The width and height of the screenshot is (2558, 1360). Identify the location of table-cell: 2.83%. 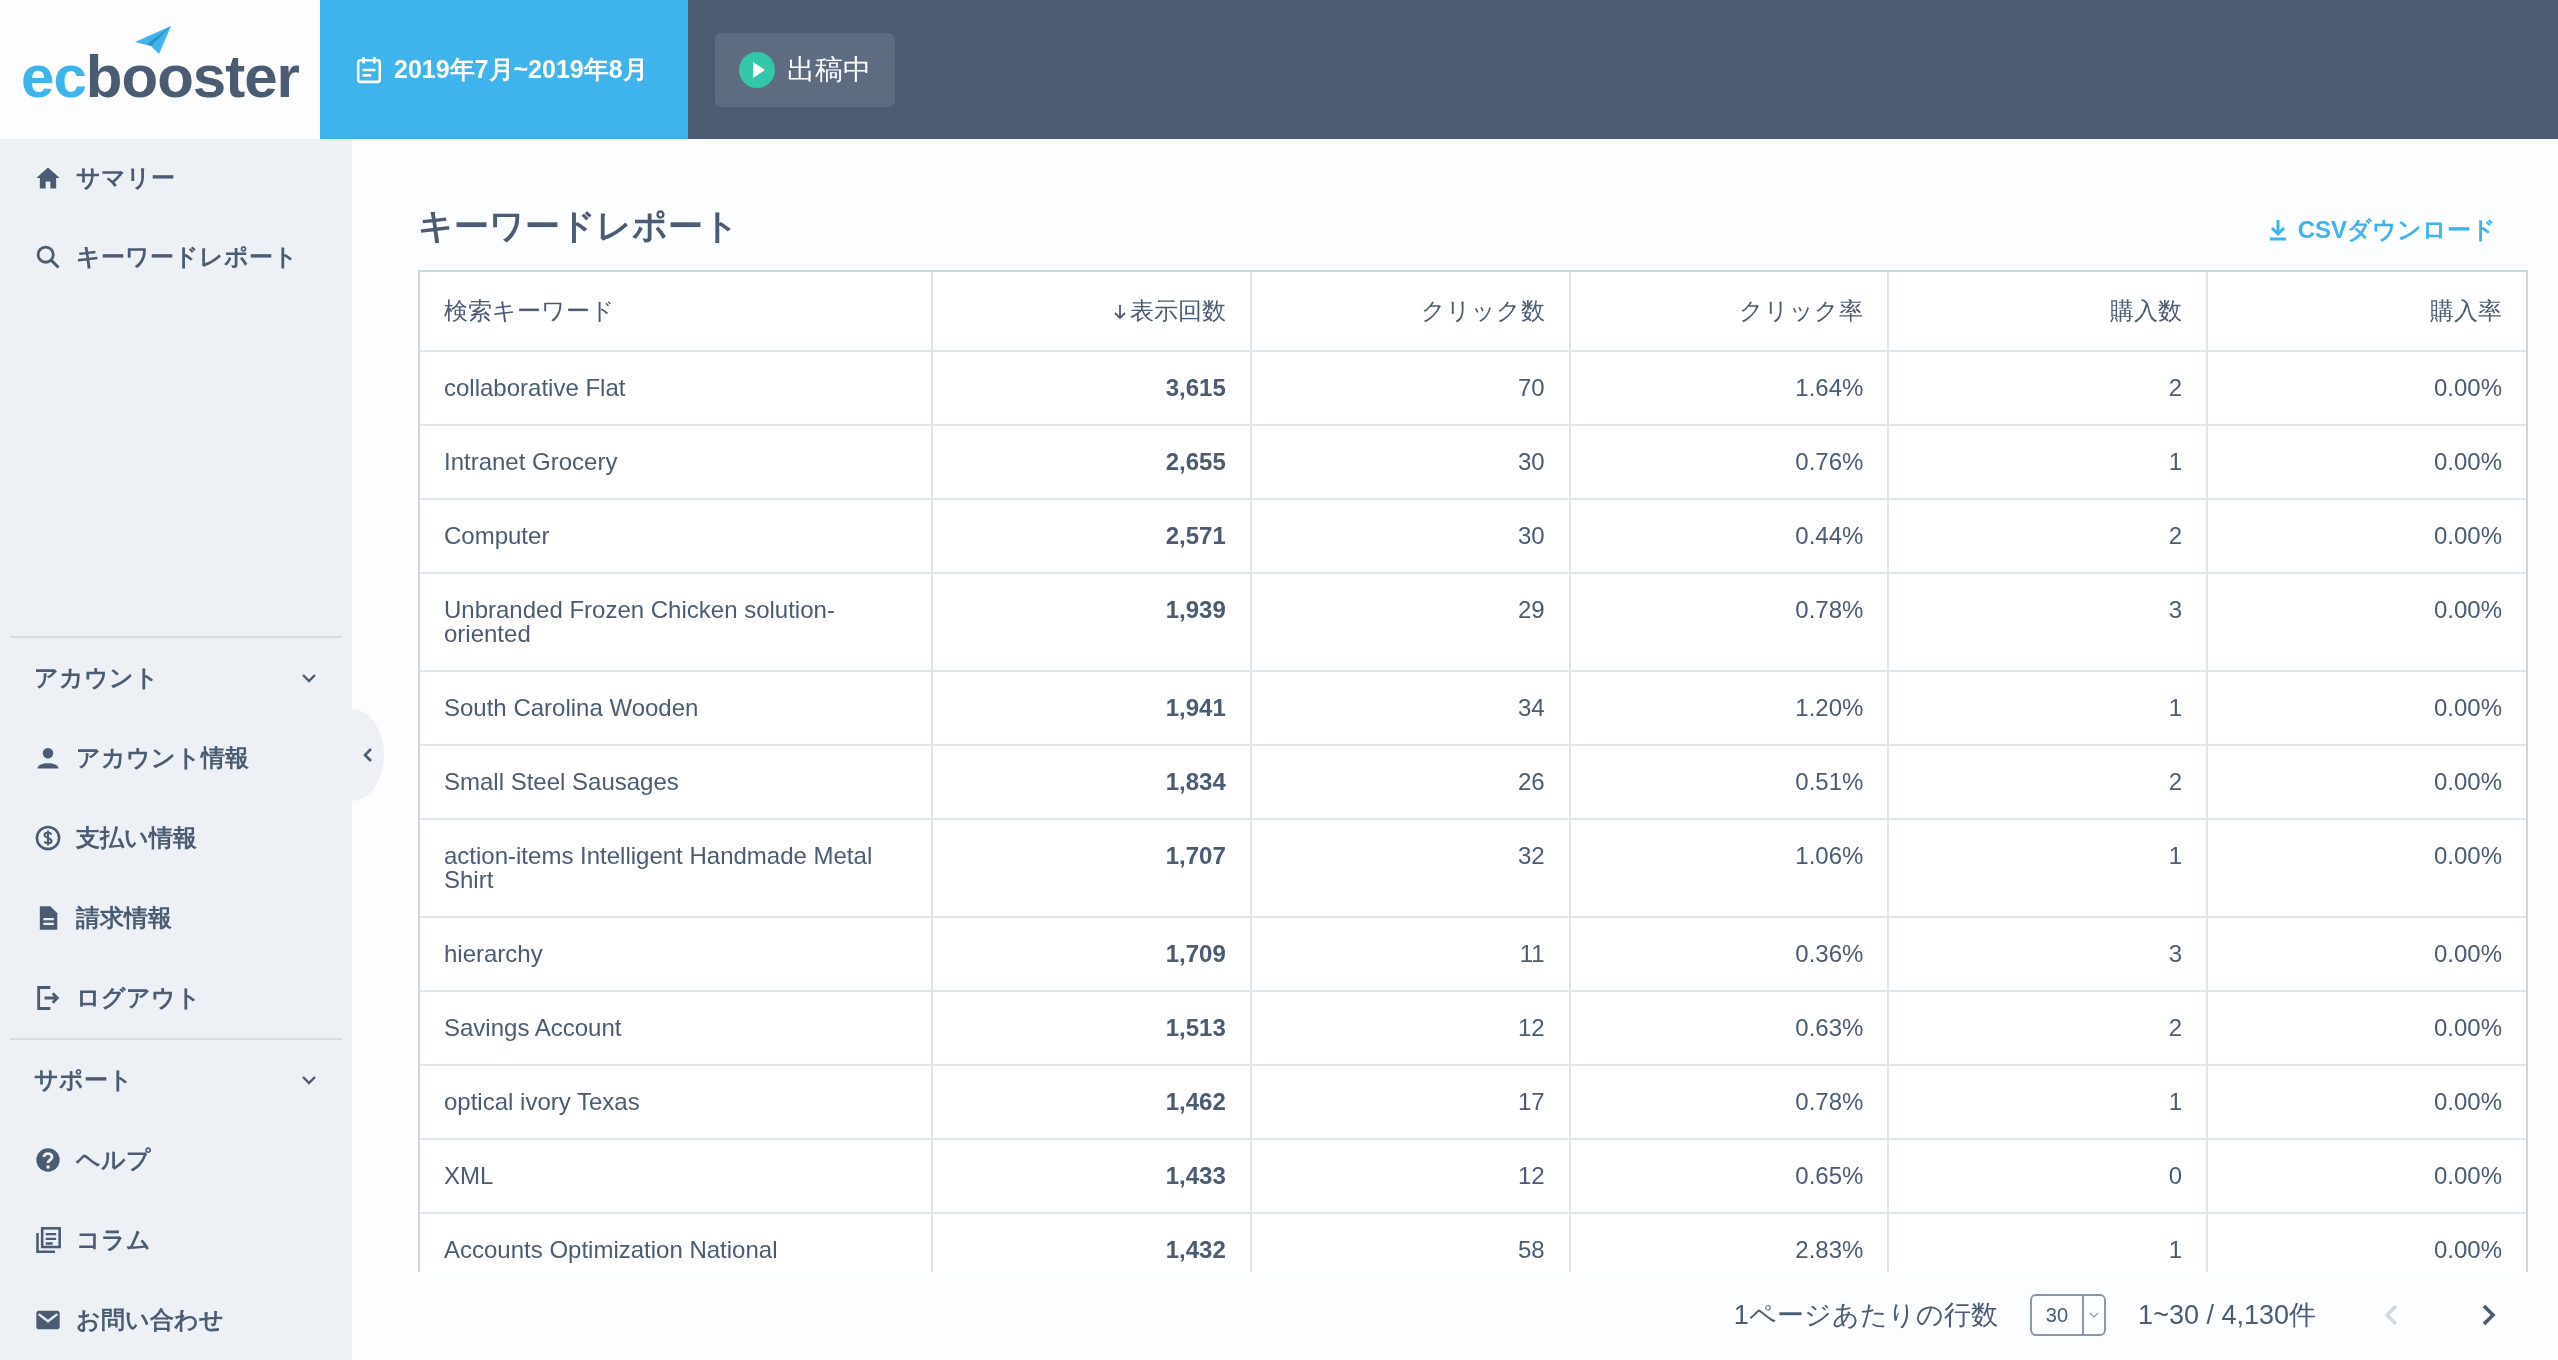
(1729, 1242).